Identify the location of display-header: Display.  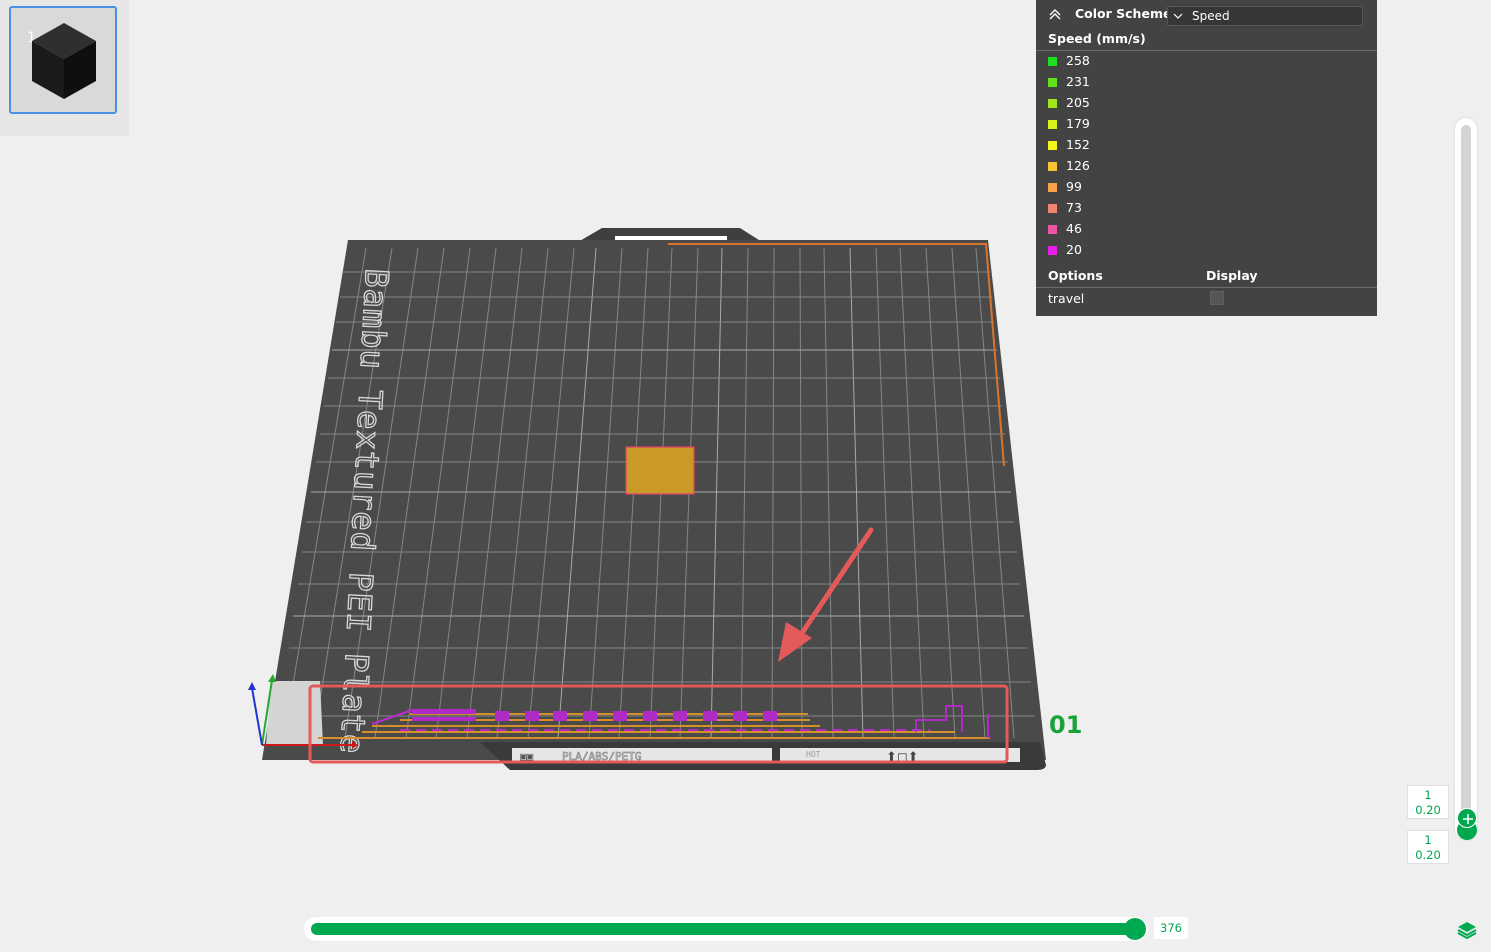
(1232, 275).